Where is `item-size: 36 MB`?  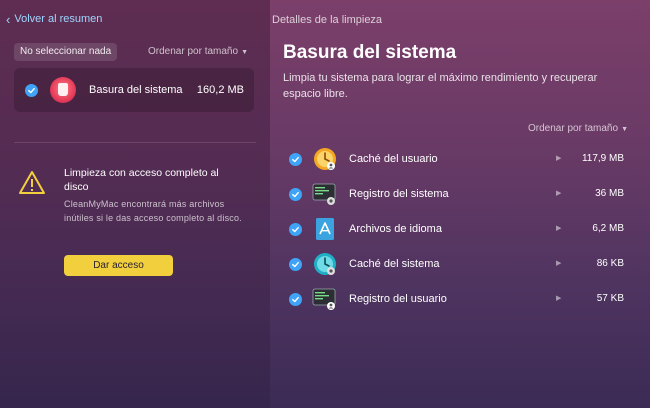
item-size: 36 MB is located at coordinates (609, 193).